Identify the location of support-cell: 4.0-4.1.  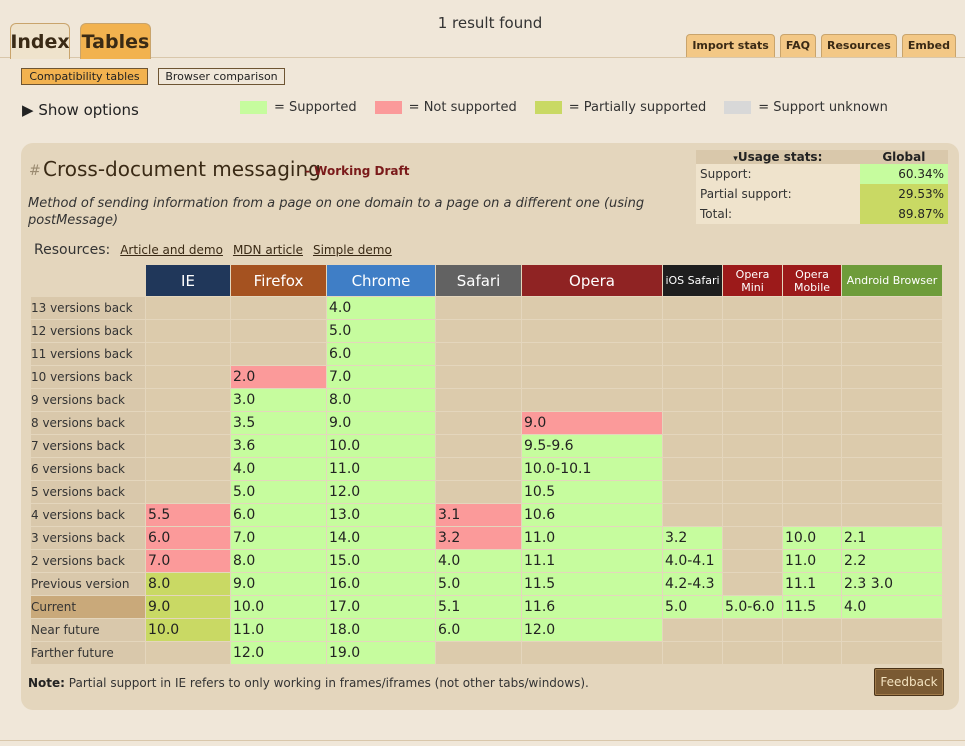
(692, 561).